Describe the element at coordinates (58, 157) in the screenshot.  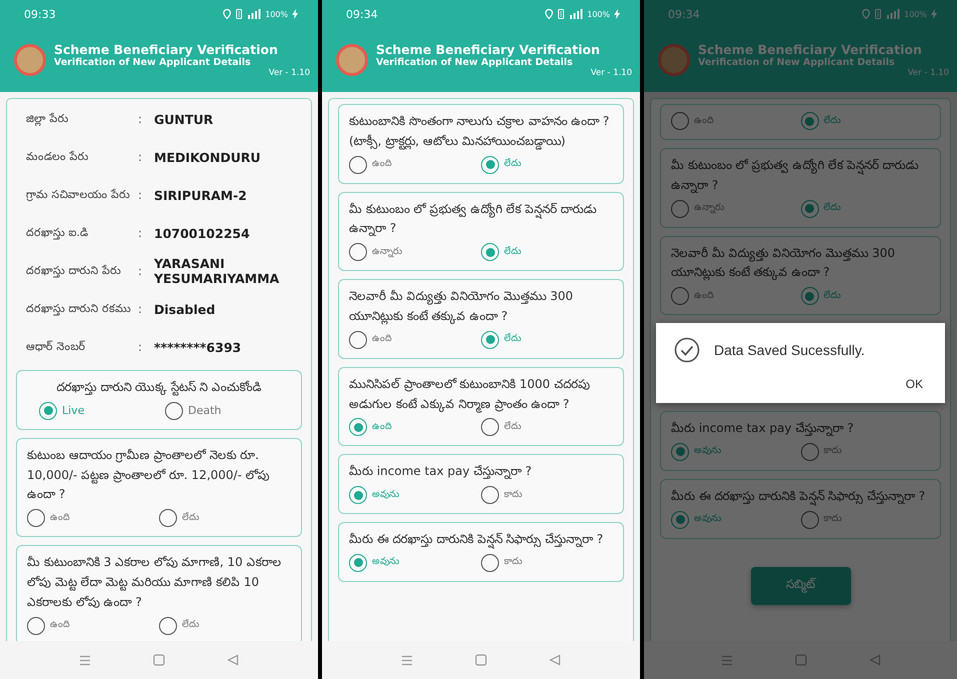
I see `field-label: మండలం పేరు` at that location.